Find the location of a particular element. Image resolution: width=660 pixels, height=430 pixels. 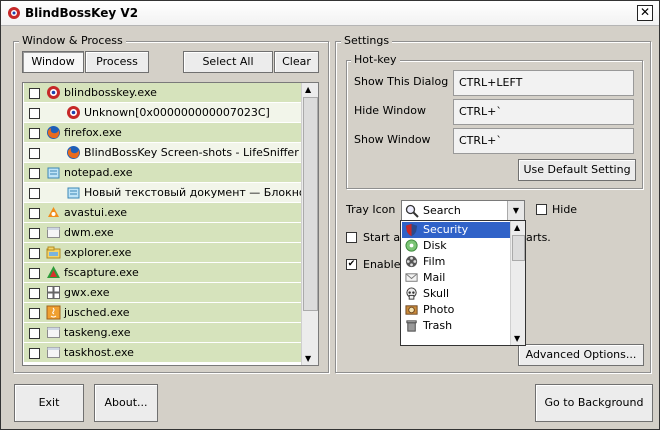

list-item: taskeng.exe is located at coordinates (163, 333).